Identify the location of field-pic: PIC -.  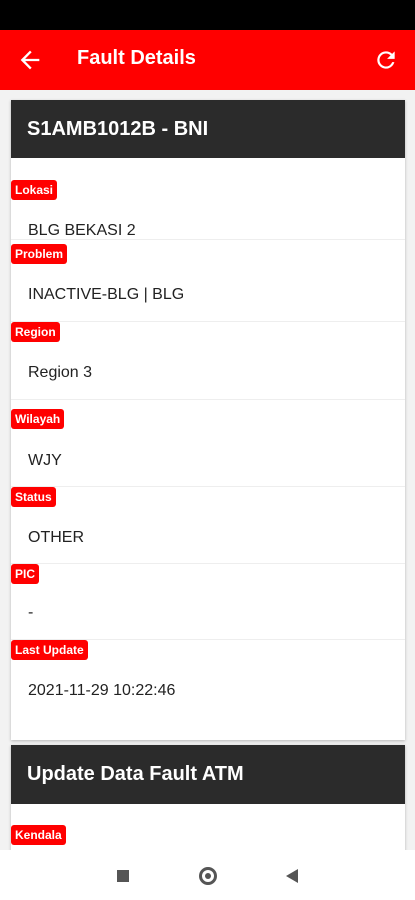
(208, 602).